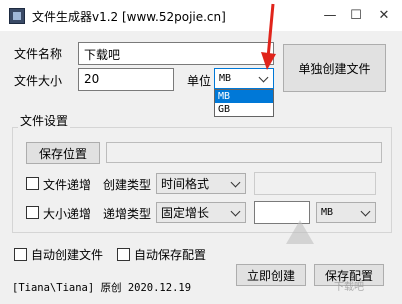  Describe the element at coordinates (185, 213) in the screenshot. I see `increment-type-value: 固定增长` at that location.